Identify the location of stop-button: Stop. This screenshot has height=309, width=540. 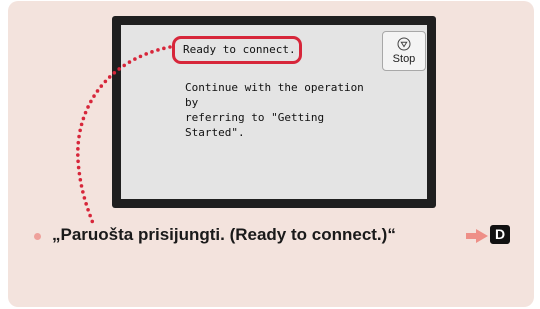
(404, 51).